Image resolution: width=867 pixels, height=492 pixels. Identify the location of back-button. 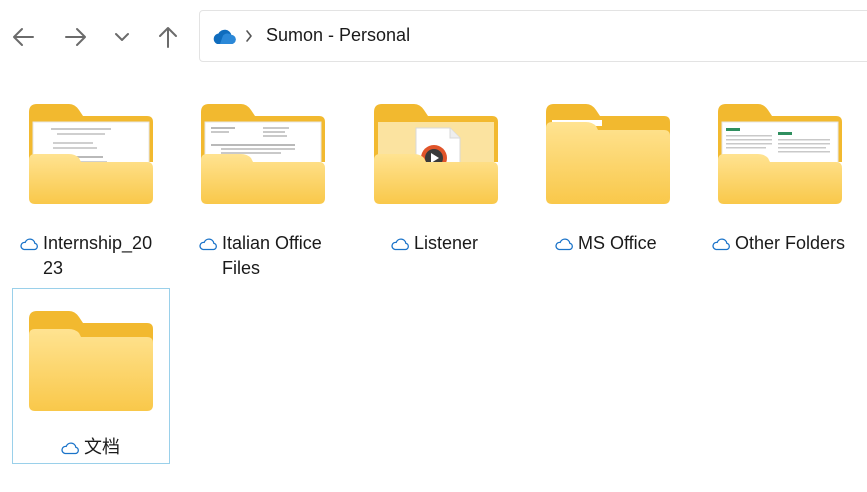
(23, 37).